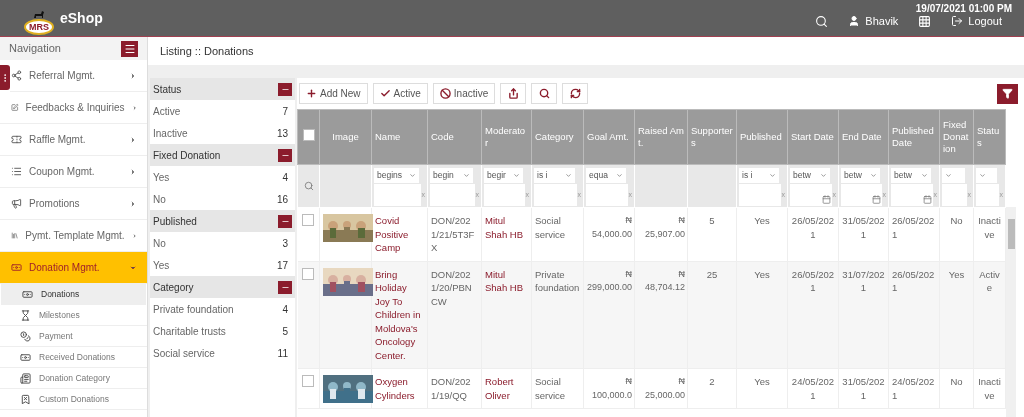  Describe the element at coordinates (506, 388) in the screenshot. I see `table-cell: Robert Oliver` at that location.